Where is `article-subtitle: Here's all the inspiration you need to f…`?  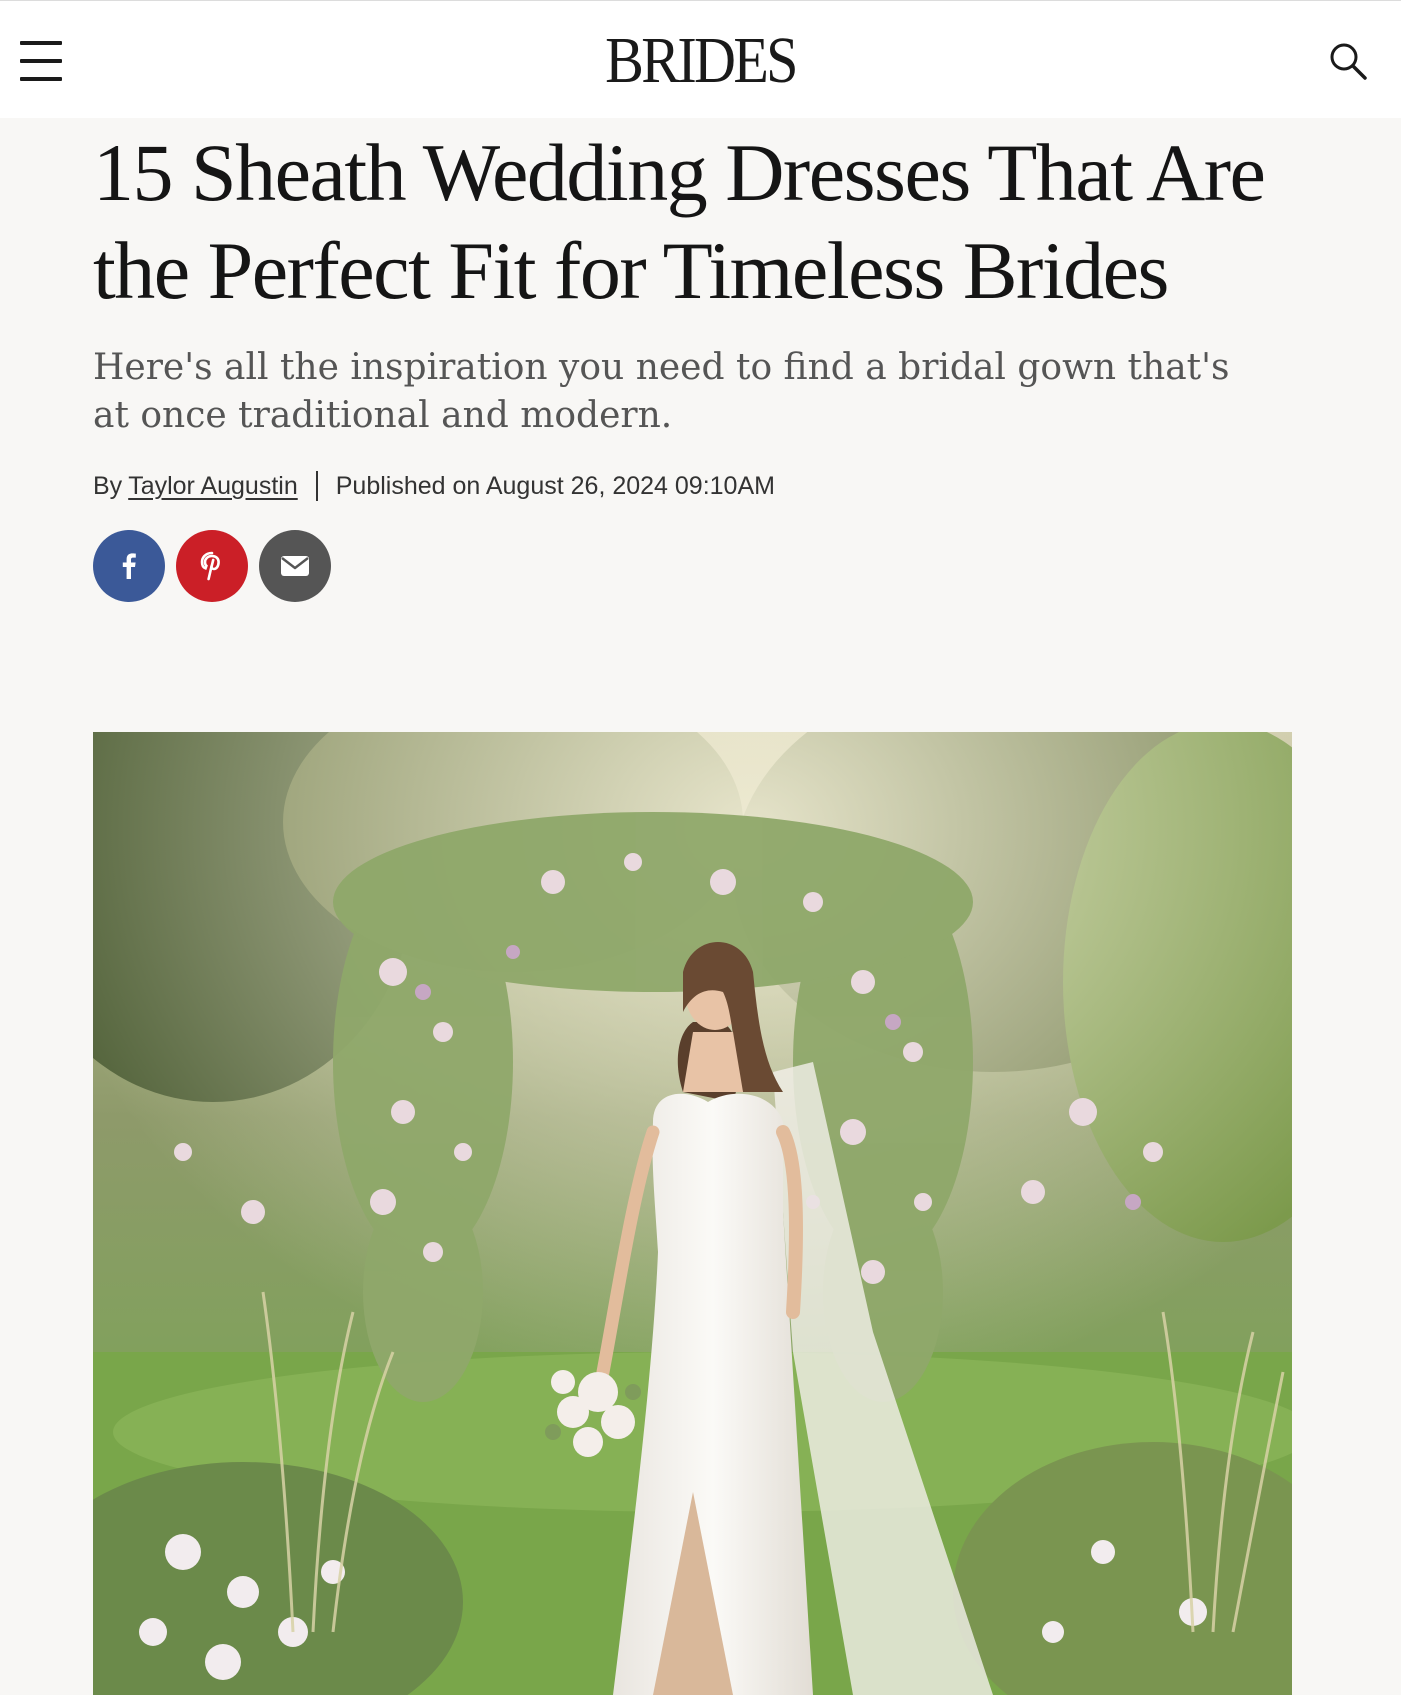
article-subtitle: Here's all the inspiration you need to f… is located at coordinates (661, 391).